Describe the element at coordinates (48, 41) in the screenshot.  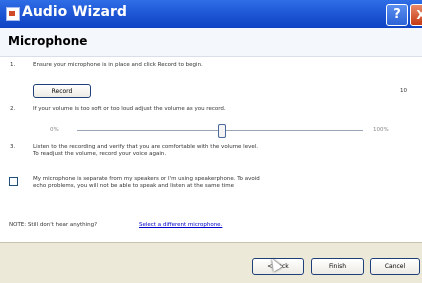
I see `page-title: Microphone` at that location.